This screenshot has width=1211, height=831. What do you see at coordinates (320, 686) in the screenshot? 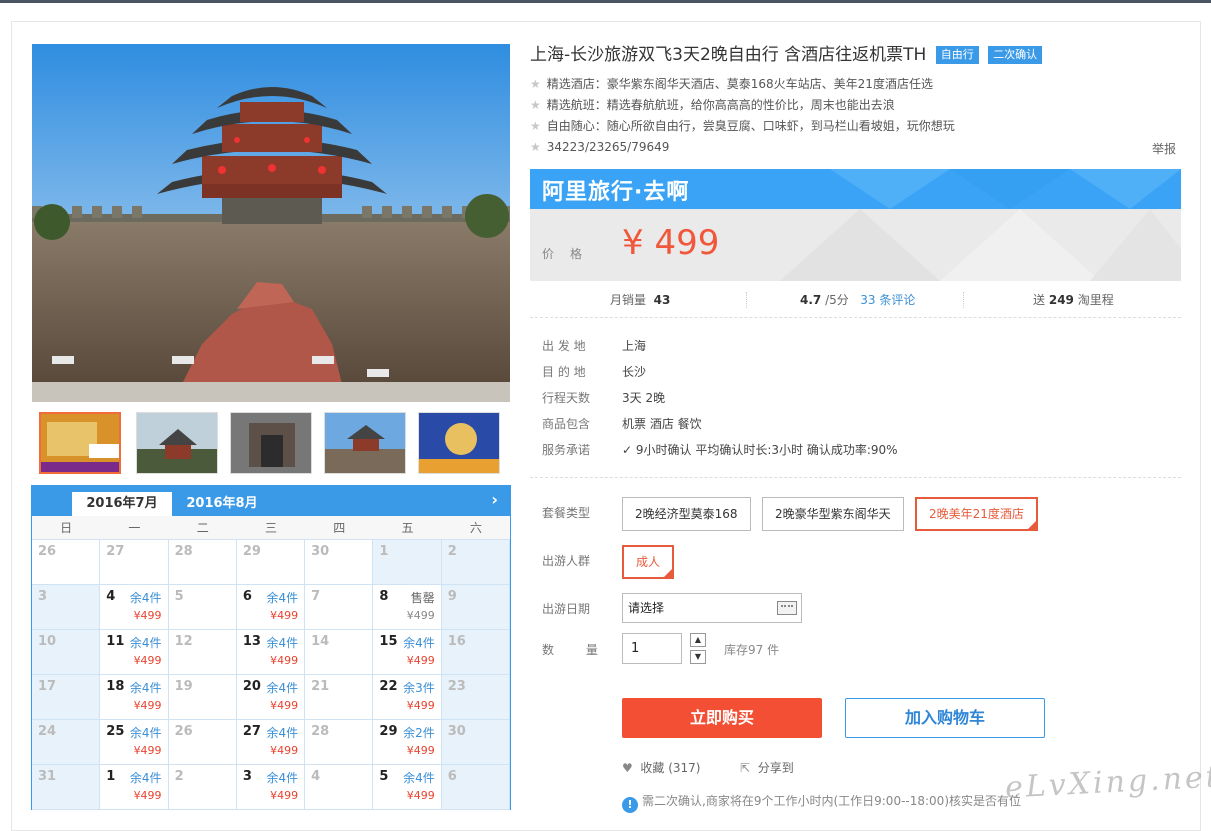
I see `day-number: 21` at bounding box center [320, 686].